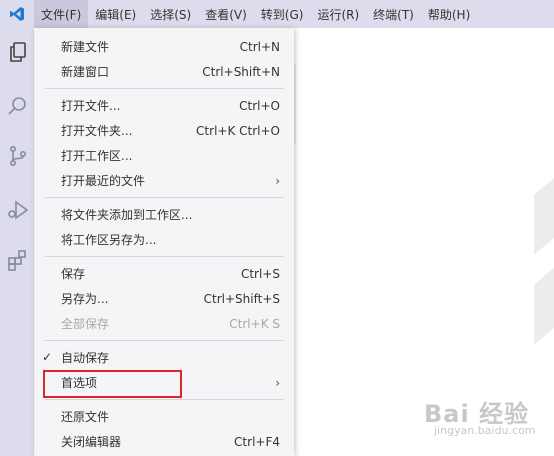 The image size is (554, 456). What do you see at coordinates (47, 357) in the screenshot?
I see `checkmark-icon: ✓` at bounding box center [47, 357].